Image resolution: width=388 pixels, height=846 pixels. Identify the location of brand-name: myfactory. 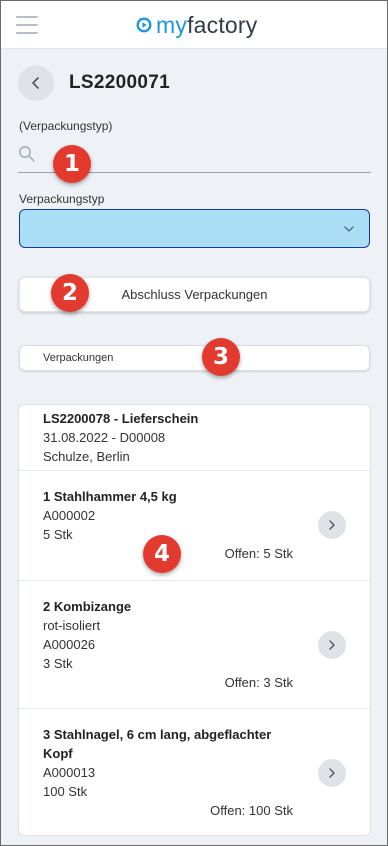
(207, 24).